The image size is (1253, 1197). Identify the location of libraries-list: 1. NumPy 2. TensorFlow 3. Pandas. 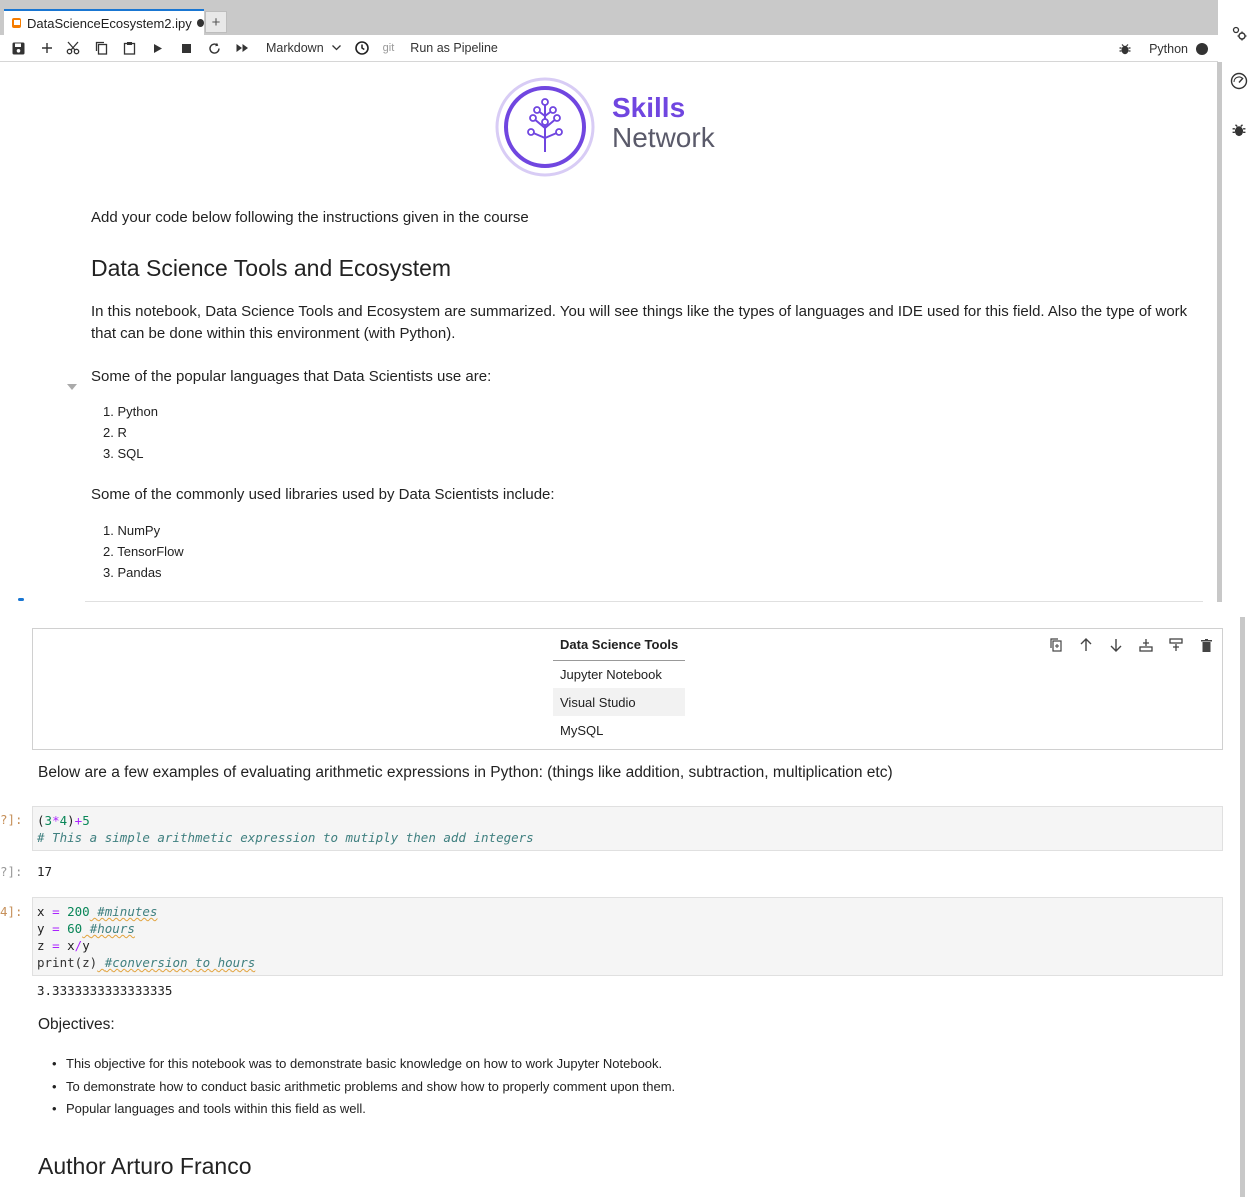
(143, 551).